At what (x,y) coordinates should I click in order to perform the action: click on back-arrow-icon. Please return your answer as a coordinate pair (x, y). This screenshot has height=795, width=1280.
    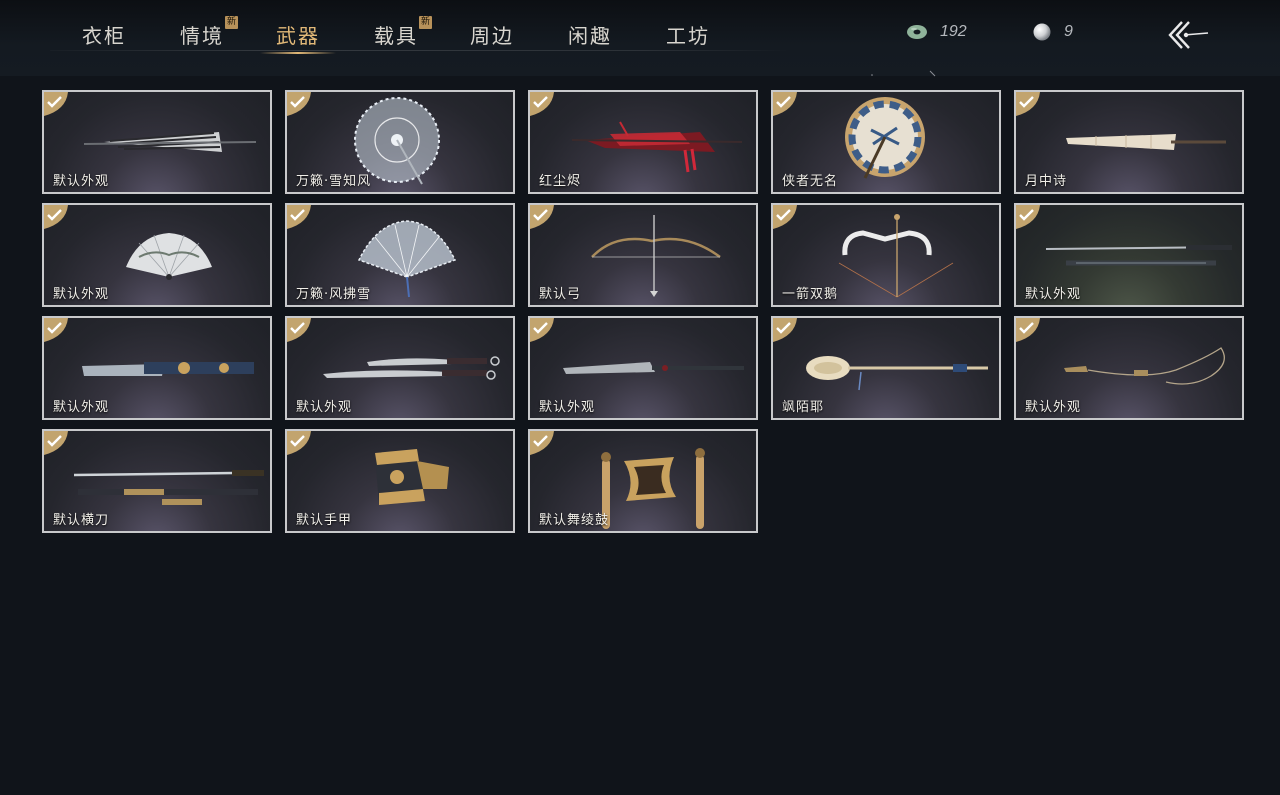
    Looking at the image, I should click on (1188, 35).